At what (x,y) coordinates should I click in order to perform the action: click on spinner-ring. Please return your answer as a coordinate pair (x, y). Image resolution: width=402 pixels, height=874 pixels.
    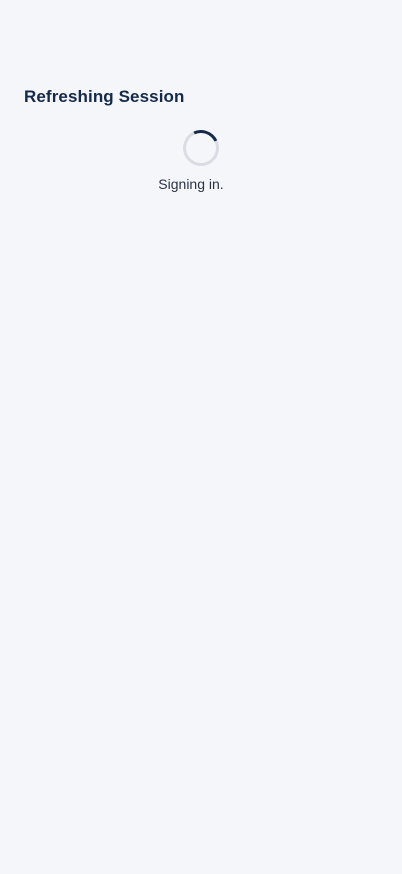
    Looking at the image, I should click on (201, 148).